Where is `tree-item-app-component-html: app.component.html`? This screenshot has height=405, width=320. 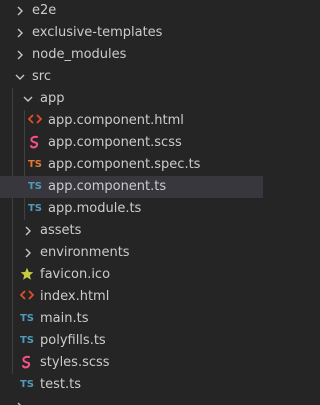 tree-item-app-component-html: app.component.html is located at coordinates (131, 121).